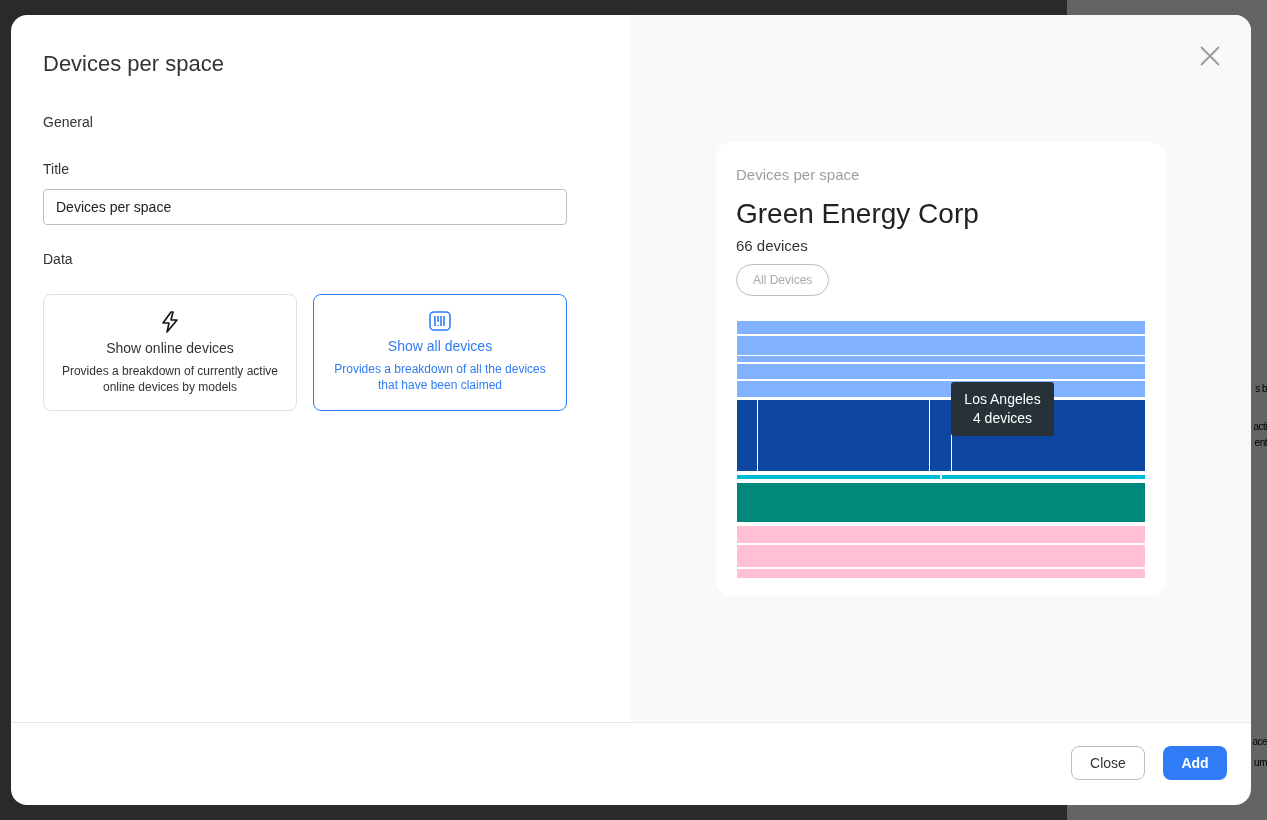  What do you see at coordinates (1210, 56) in the screenshot?
I see `close-icon` at bounding box center [1210, 56].